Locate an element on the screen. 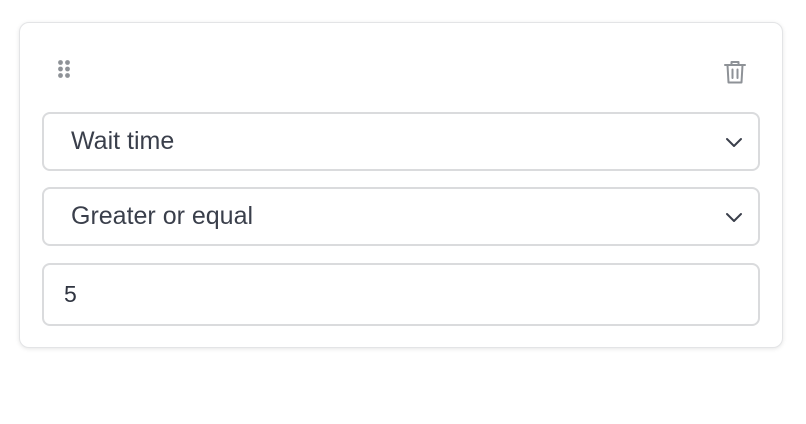  delete-button is located at coordinates (735, 72).